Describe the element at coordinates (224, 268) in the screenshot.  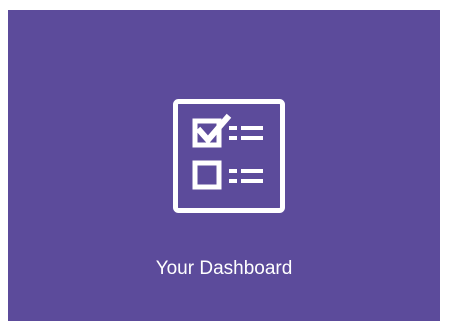
I see `tile-label: Your Dashboard` at that location.